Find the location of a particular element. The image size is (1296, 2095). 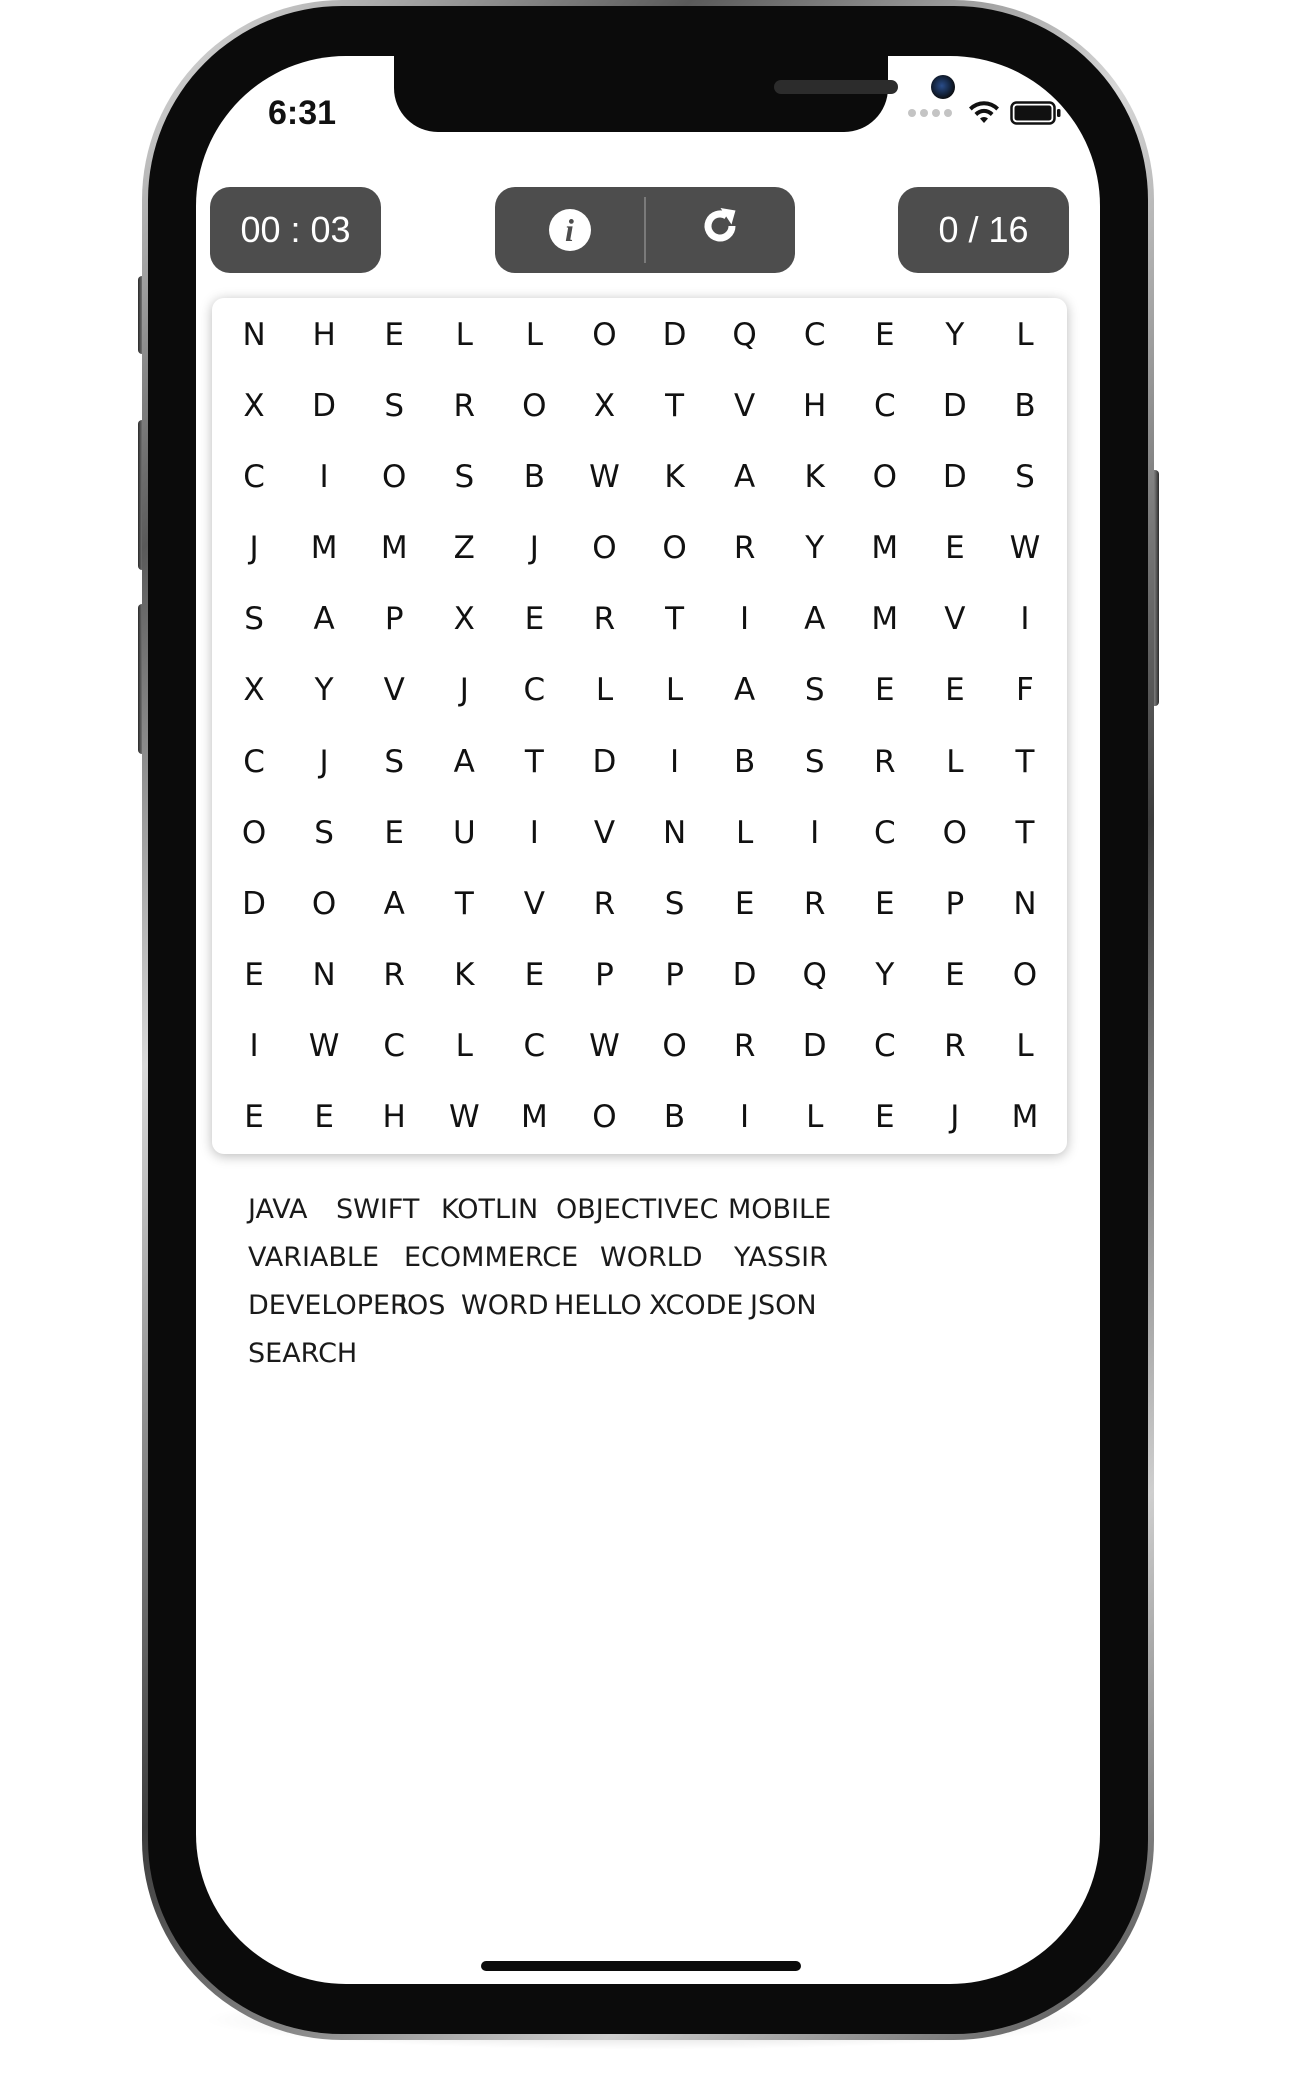

home-indicator is located at coordinates (641, 1966).